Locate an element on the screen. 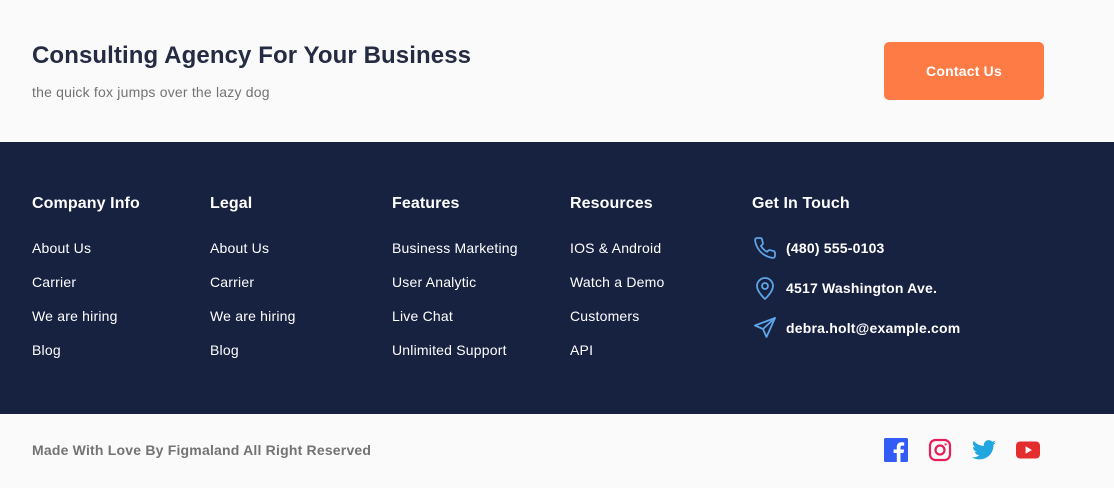 This screenshot has height=488, width=1114. contact-address: 4517 Washington Ave. is located at coordinates (856, 296).